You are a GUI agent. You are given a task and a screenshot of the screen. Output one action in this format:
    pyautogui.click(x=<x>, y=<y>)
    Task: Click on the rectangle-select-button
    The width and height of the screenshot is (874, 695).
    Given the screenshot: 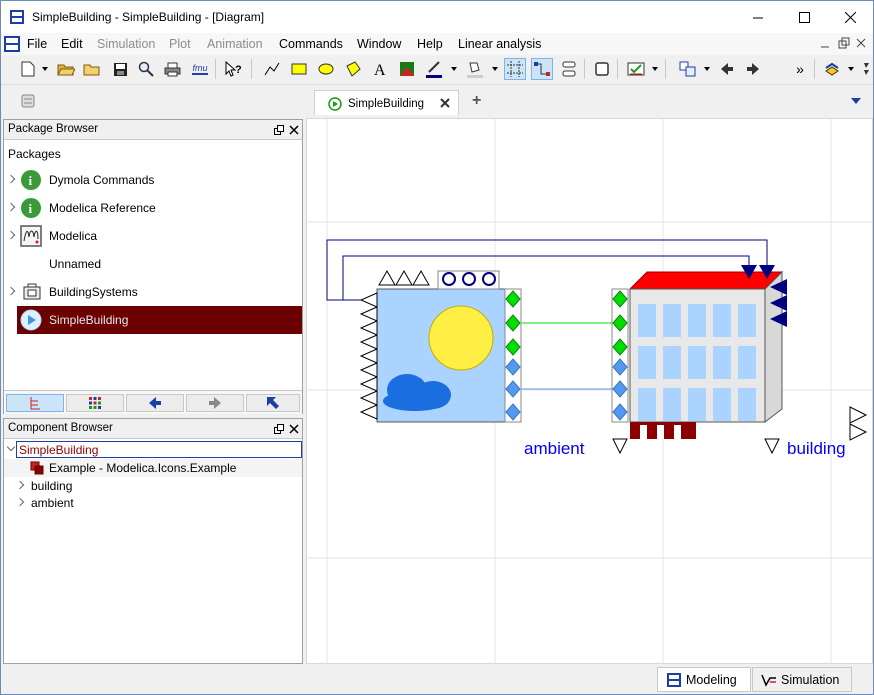 What is the action you would take?
    pyautogui.click(x=602, y=69)
    